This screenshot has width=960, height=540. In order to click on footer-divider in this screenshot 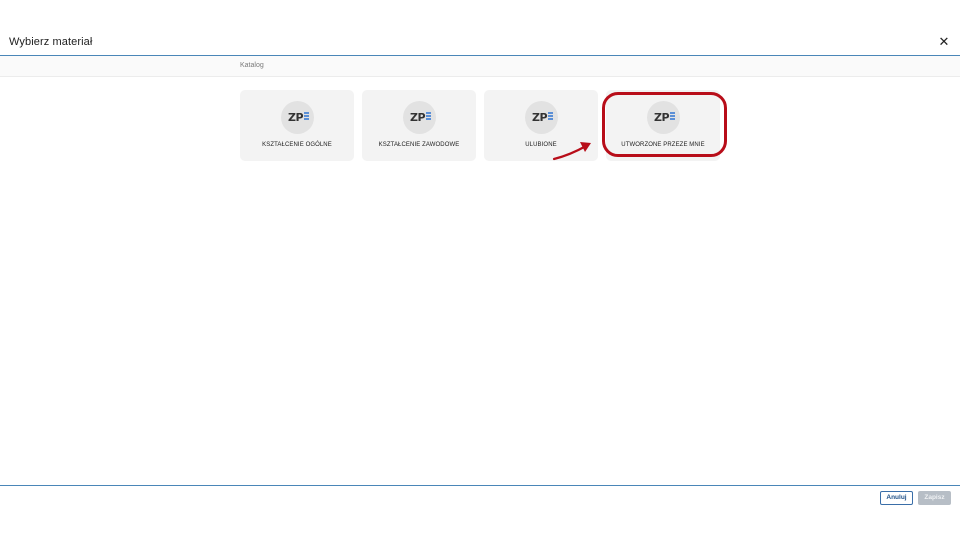, I will do `click(480, 485)`.